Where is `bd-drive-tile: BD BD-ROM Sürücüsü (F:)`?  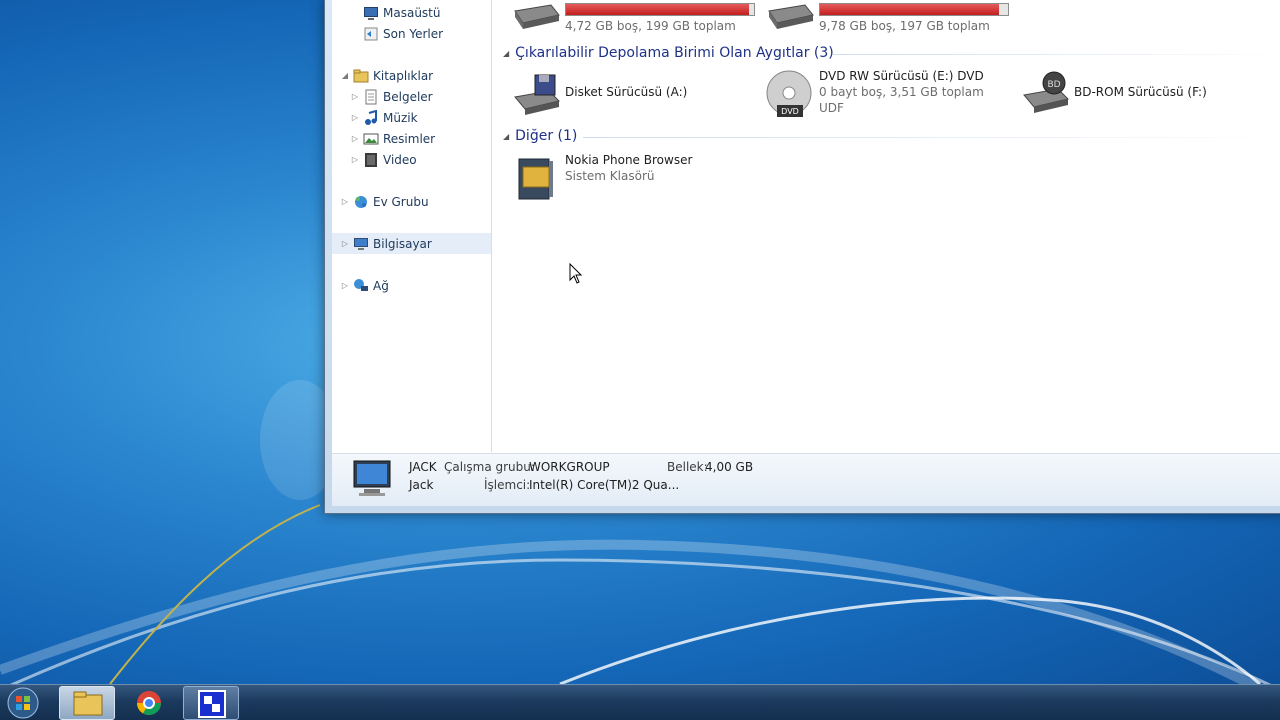
bd-drive-tile: BD BD-ROM Sürücüsü (F:) is located at coordinates (1113, 94).